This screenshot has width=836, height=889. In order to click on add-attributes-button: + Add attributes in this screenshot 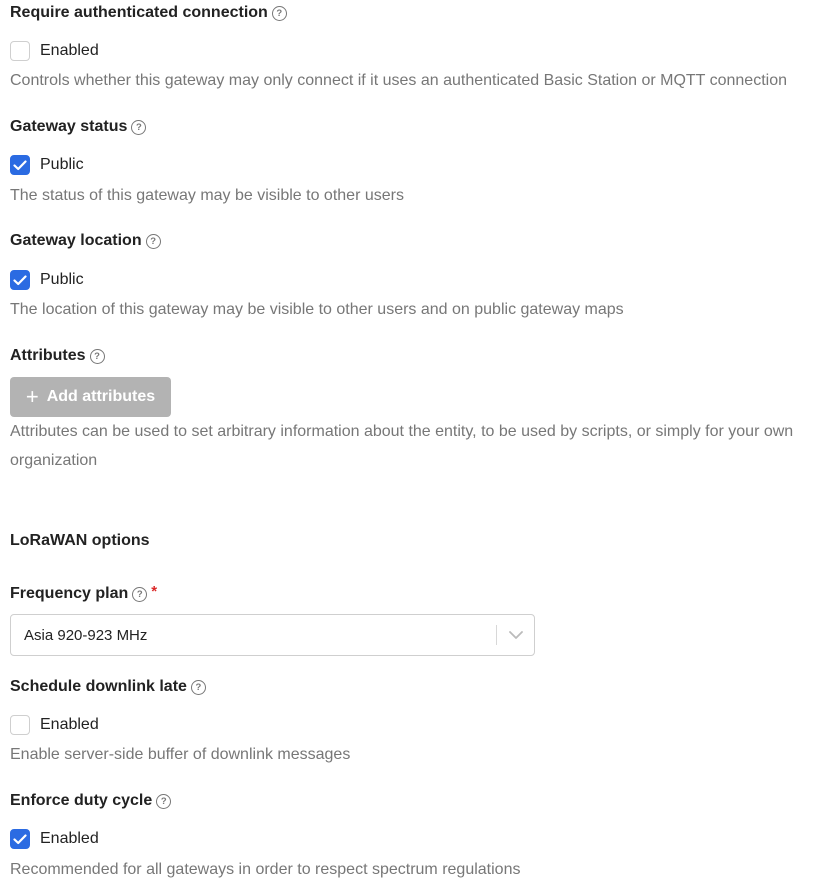, I will do `click(90, 397)`.